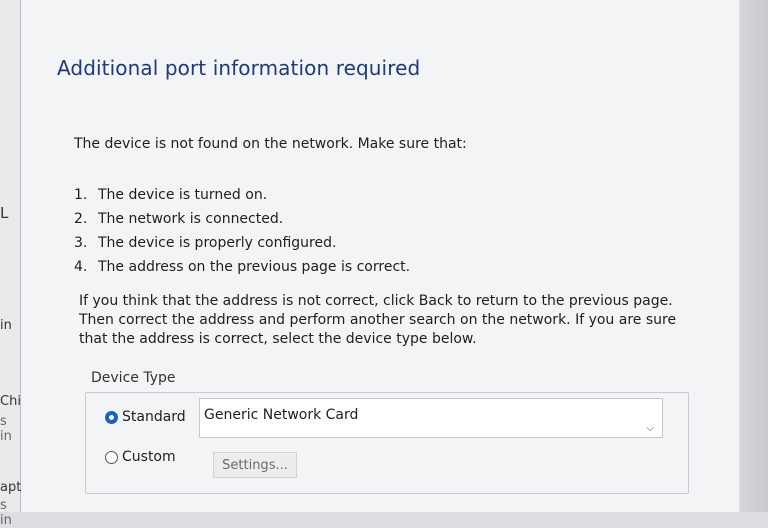 The height and width of the screenshot is (528, 768). What do you see at coordinates (149, 457) in the screenshot?
I see `custom-radio-label: Custom` at bounding box center [149, 457].